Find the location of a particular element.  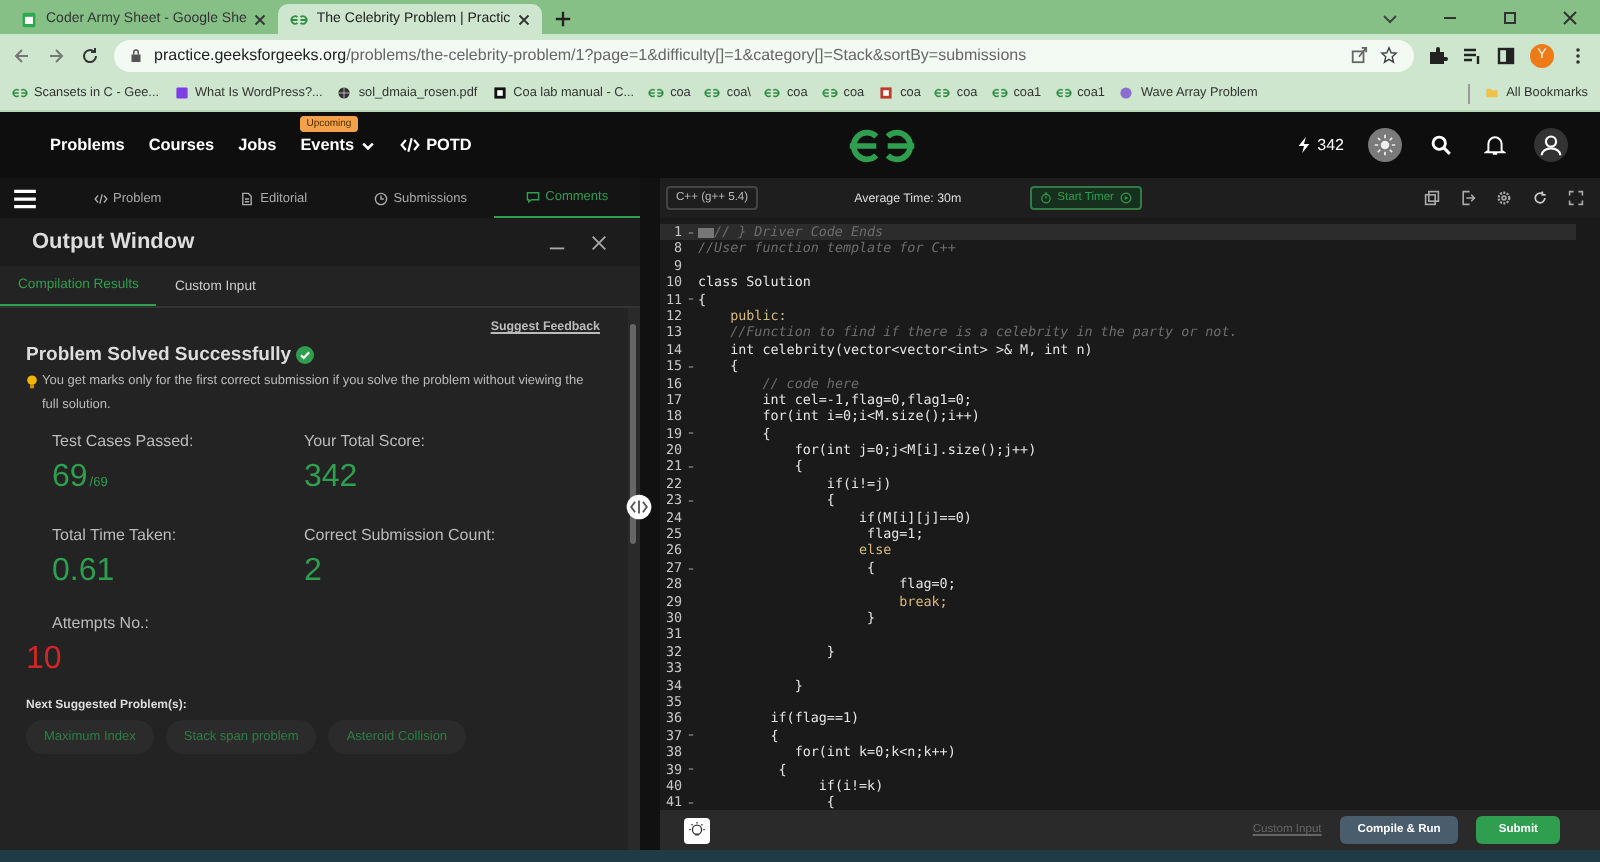

lock-icon is located at coordinates (136, 55).